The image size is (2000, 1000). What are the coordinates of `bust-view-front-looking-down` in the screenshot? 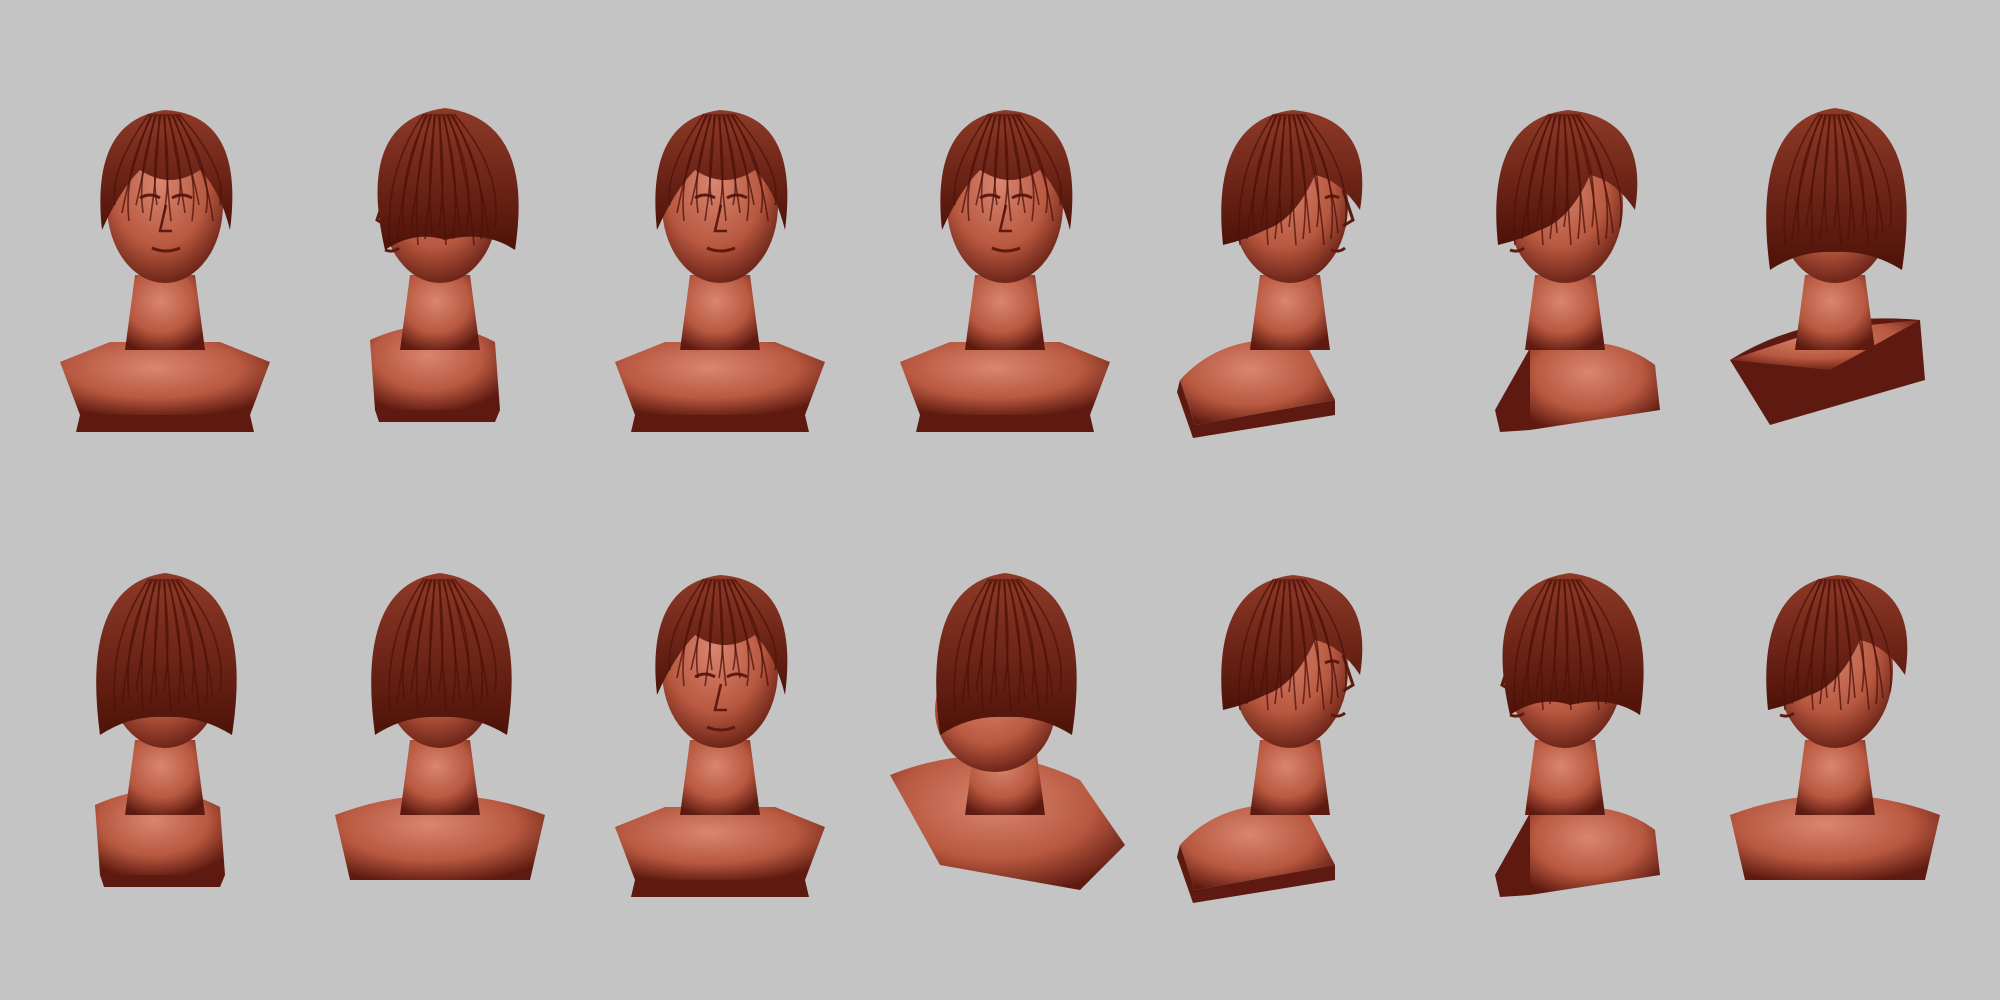 It's located at (720, 735).